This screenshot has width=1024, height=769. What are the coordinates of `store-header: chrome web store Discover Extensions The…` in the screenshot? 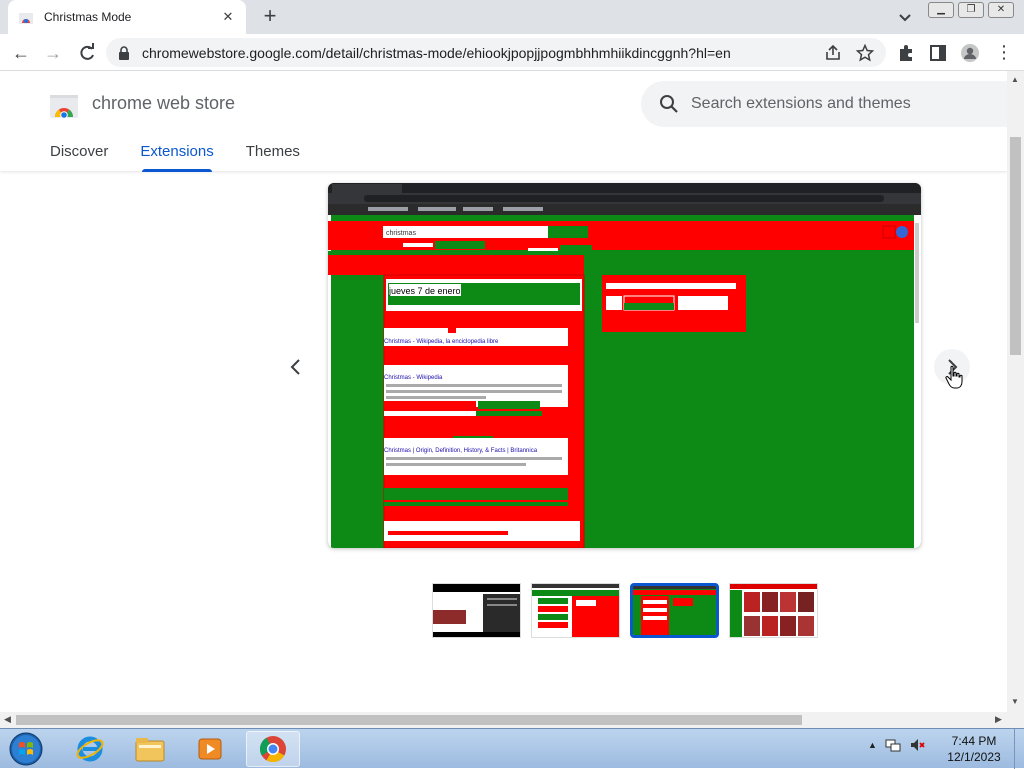 It's located at (503, 121).